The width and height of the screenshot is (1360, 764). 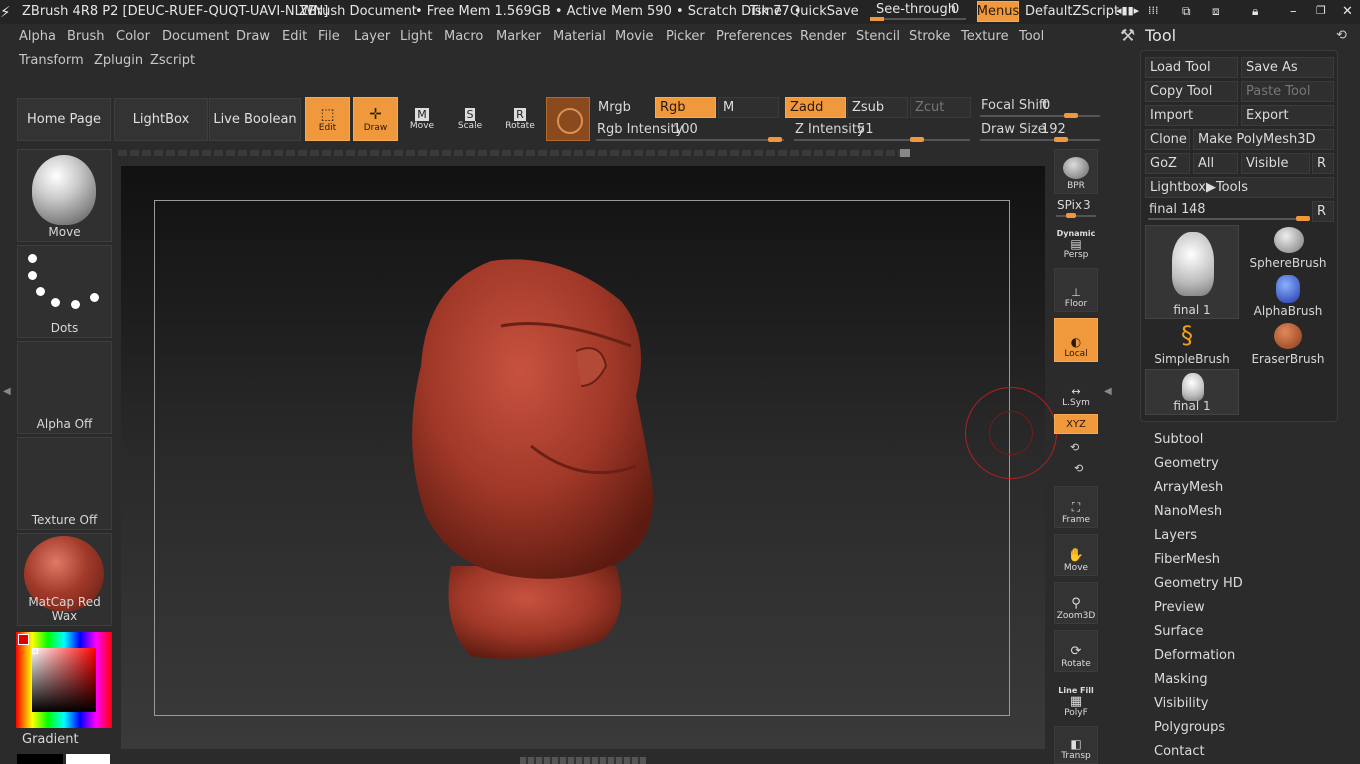 What do you see at coordinates (1198, 536) in the screenshot?
I see `tool-section-layers: Layers` at bounding box center [1198, 536].